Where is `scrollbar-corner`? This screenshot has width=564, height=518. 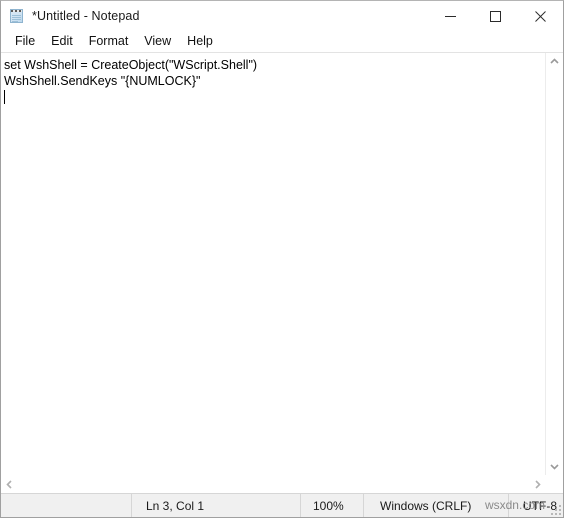
scrollbar-corner is located at coordinates (554, 484).